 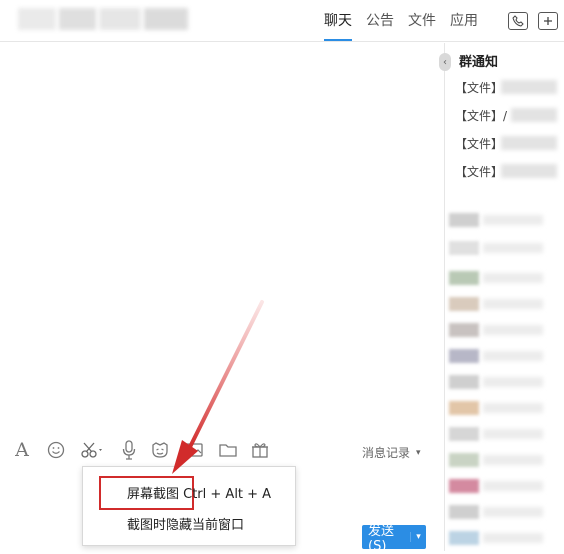 What do you see at coordinates (386, 453) in the screenshot?
I see `message-history-label: 消息记录` at bounding box center [386, 453].